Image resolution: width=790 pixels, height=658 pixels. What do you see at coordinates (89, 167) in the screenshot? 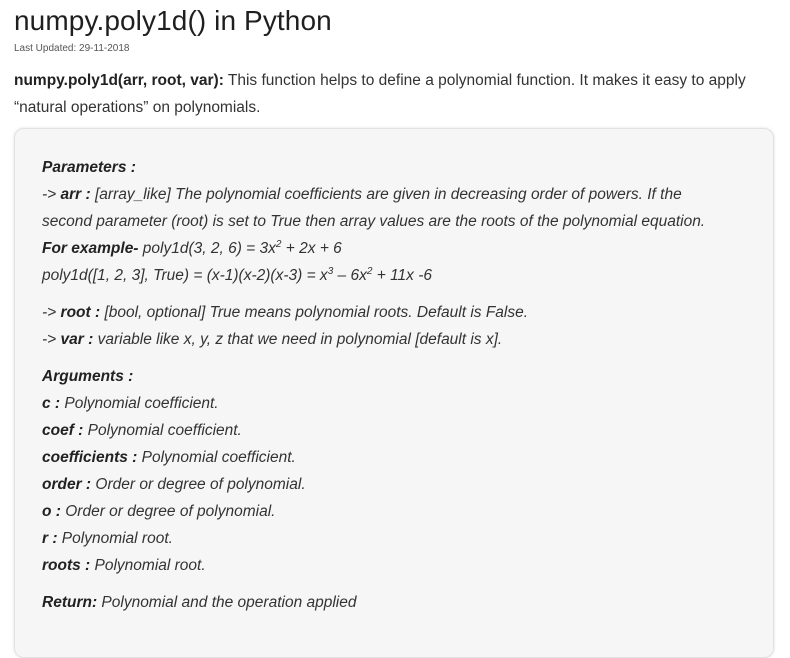
I see `parameters-heading: Parameters :` at bounding box center [89, 167].